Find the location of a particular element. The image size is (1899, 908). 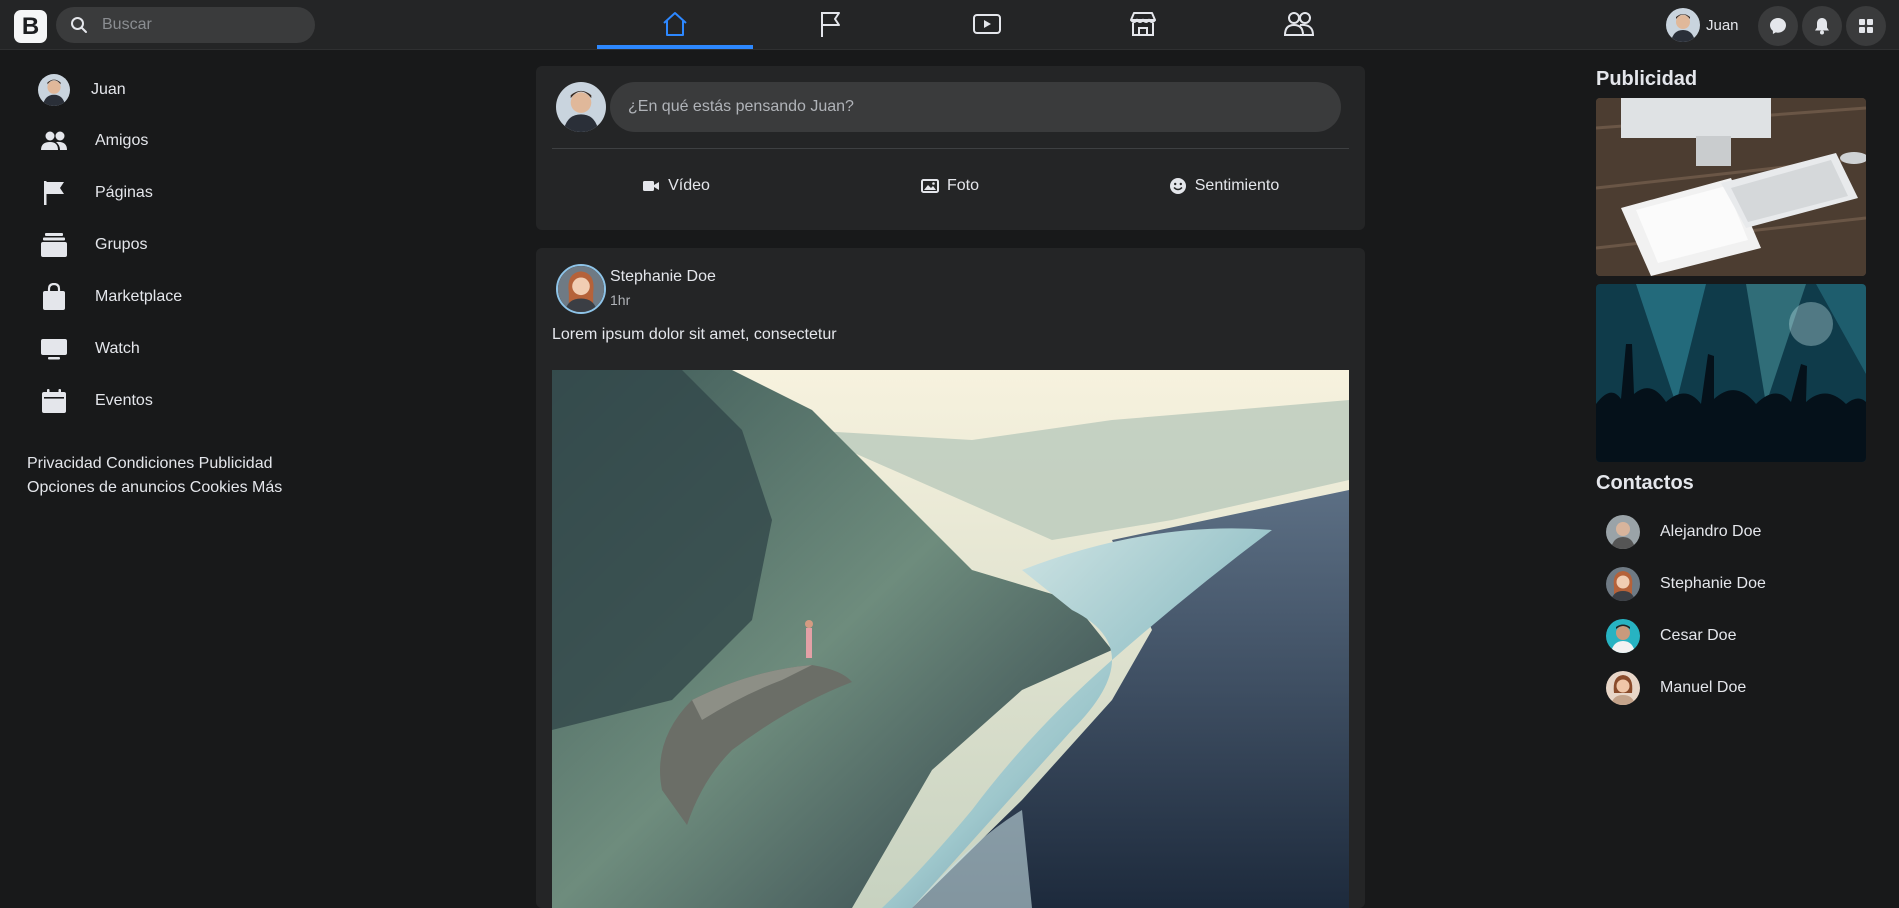

status-input is located at coordinates (975, 107).